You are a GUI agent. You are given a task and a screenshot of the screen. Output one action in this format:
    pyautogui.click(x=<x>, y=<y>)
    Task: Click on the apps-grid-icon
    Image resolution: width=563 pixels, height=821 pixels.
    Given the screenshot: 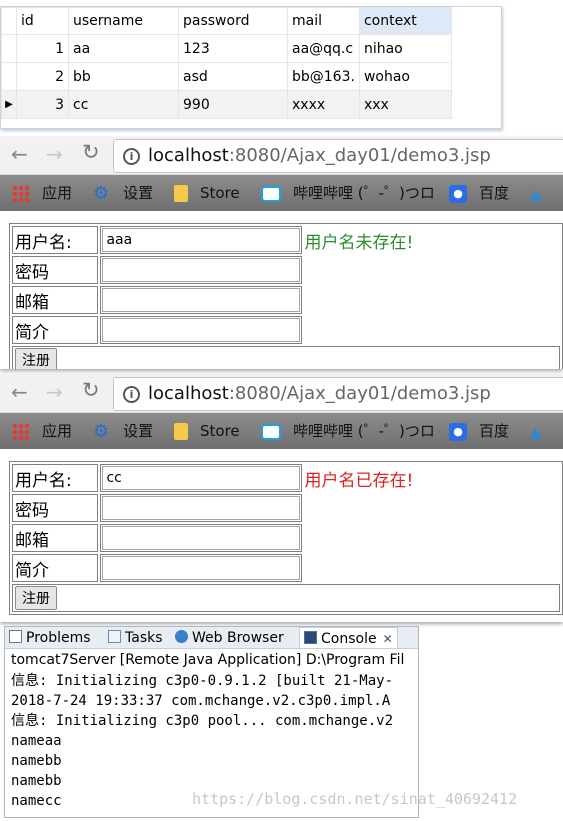 What is the action you would take?
    pyautogui.click(x=21, y=431)
    